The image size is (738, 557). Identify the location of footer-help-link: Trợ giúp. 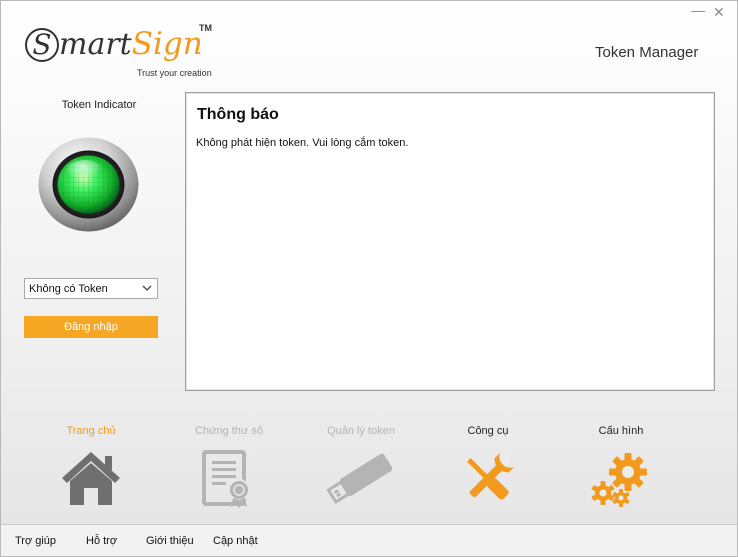
(35, 541).